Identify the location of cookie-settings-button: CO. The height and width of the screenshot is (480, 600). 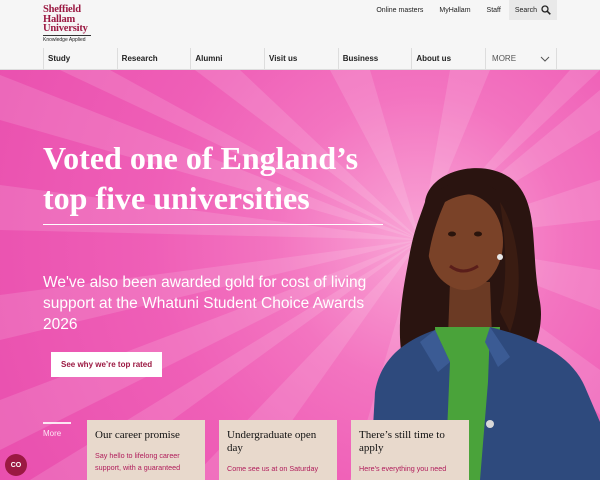
(16, 465).